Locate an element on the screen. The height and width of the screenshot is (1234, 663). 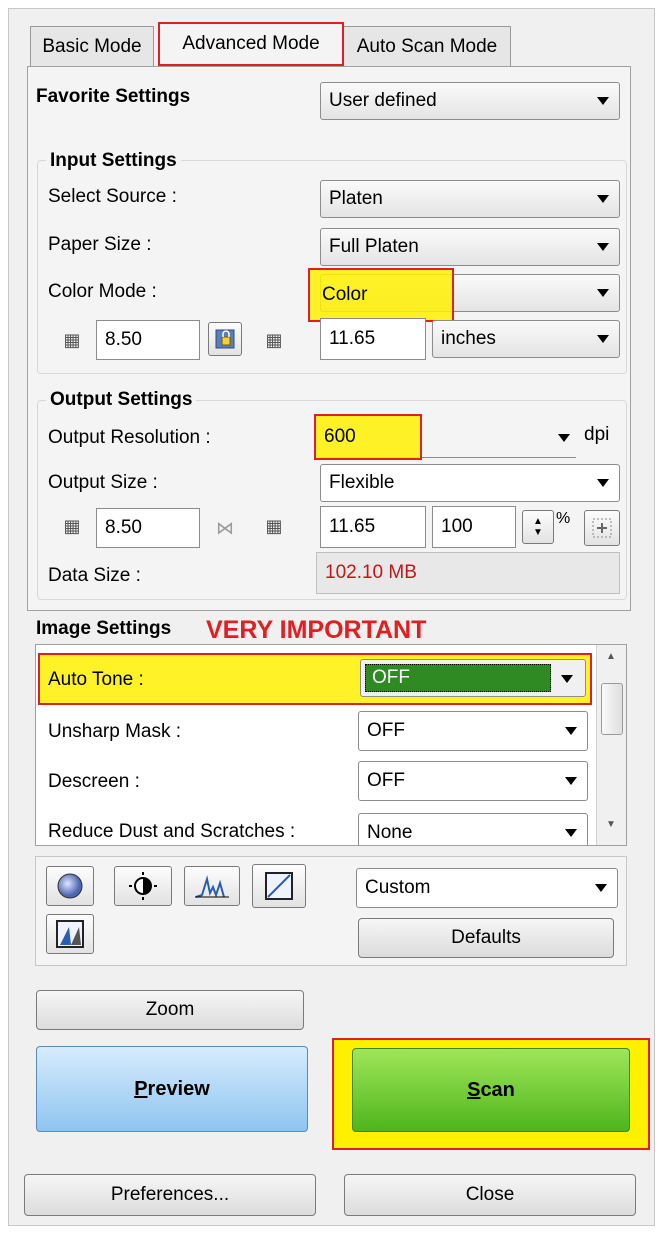
auto-tone-label: Auto Tone : is located at coordinates (96, 679).